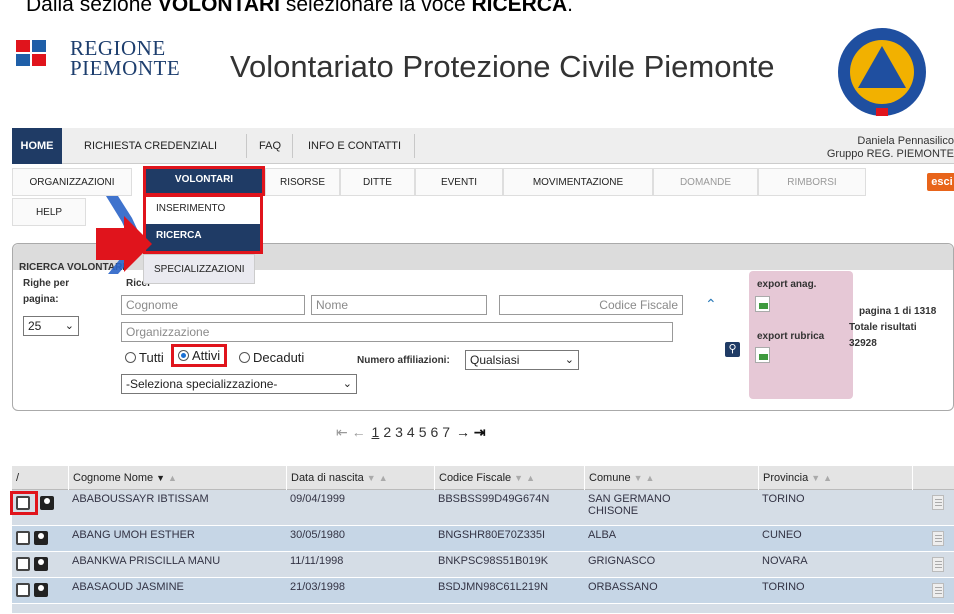 This screenshot has height=614, width=954. What do you see at coordinates (387, 432) in the screenshot?
I see `page-link: 2` at bounding box center [387, 432].